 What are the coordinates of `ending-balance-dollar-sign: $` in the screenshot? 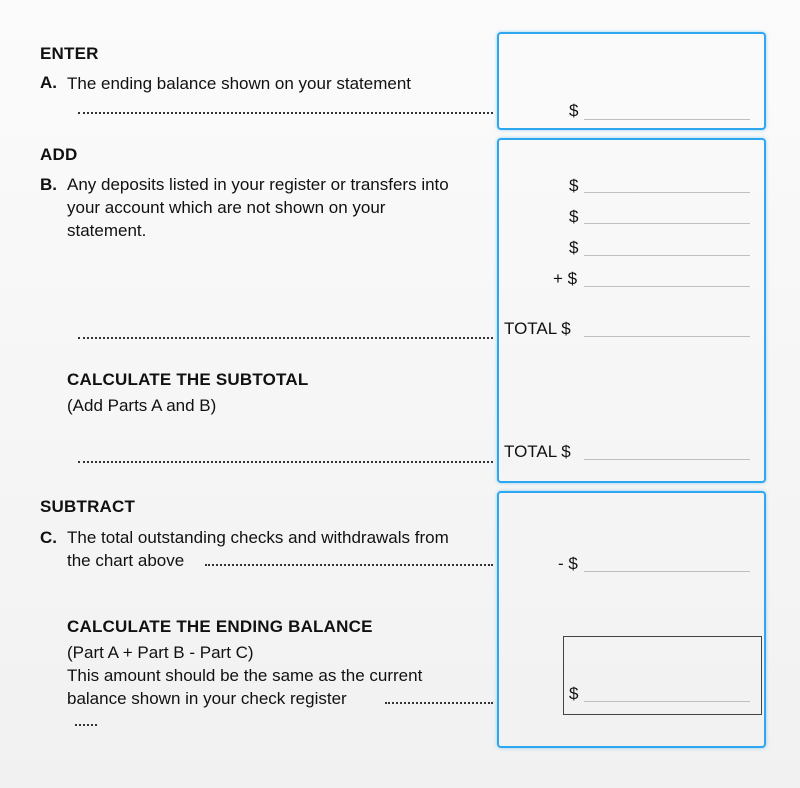 It's located at (574, 693).